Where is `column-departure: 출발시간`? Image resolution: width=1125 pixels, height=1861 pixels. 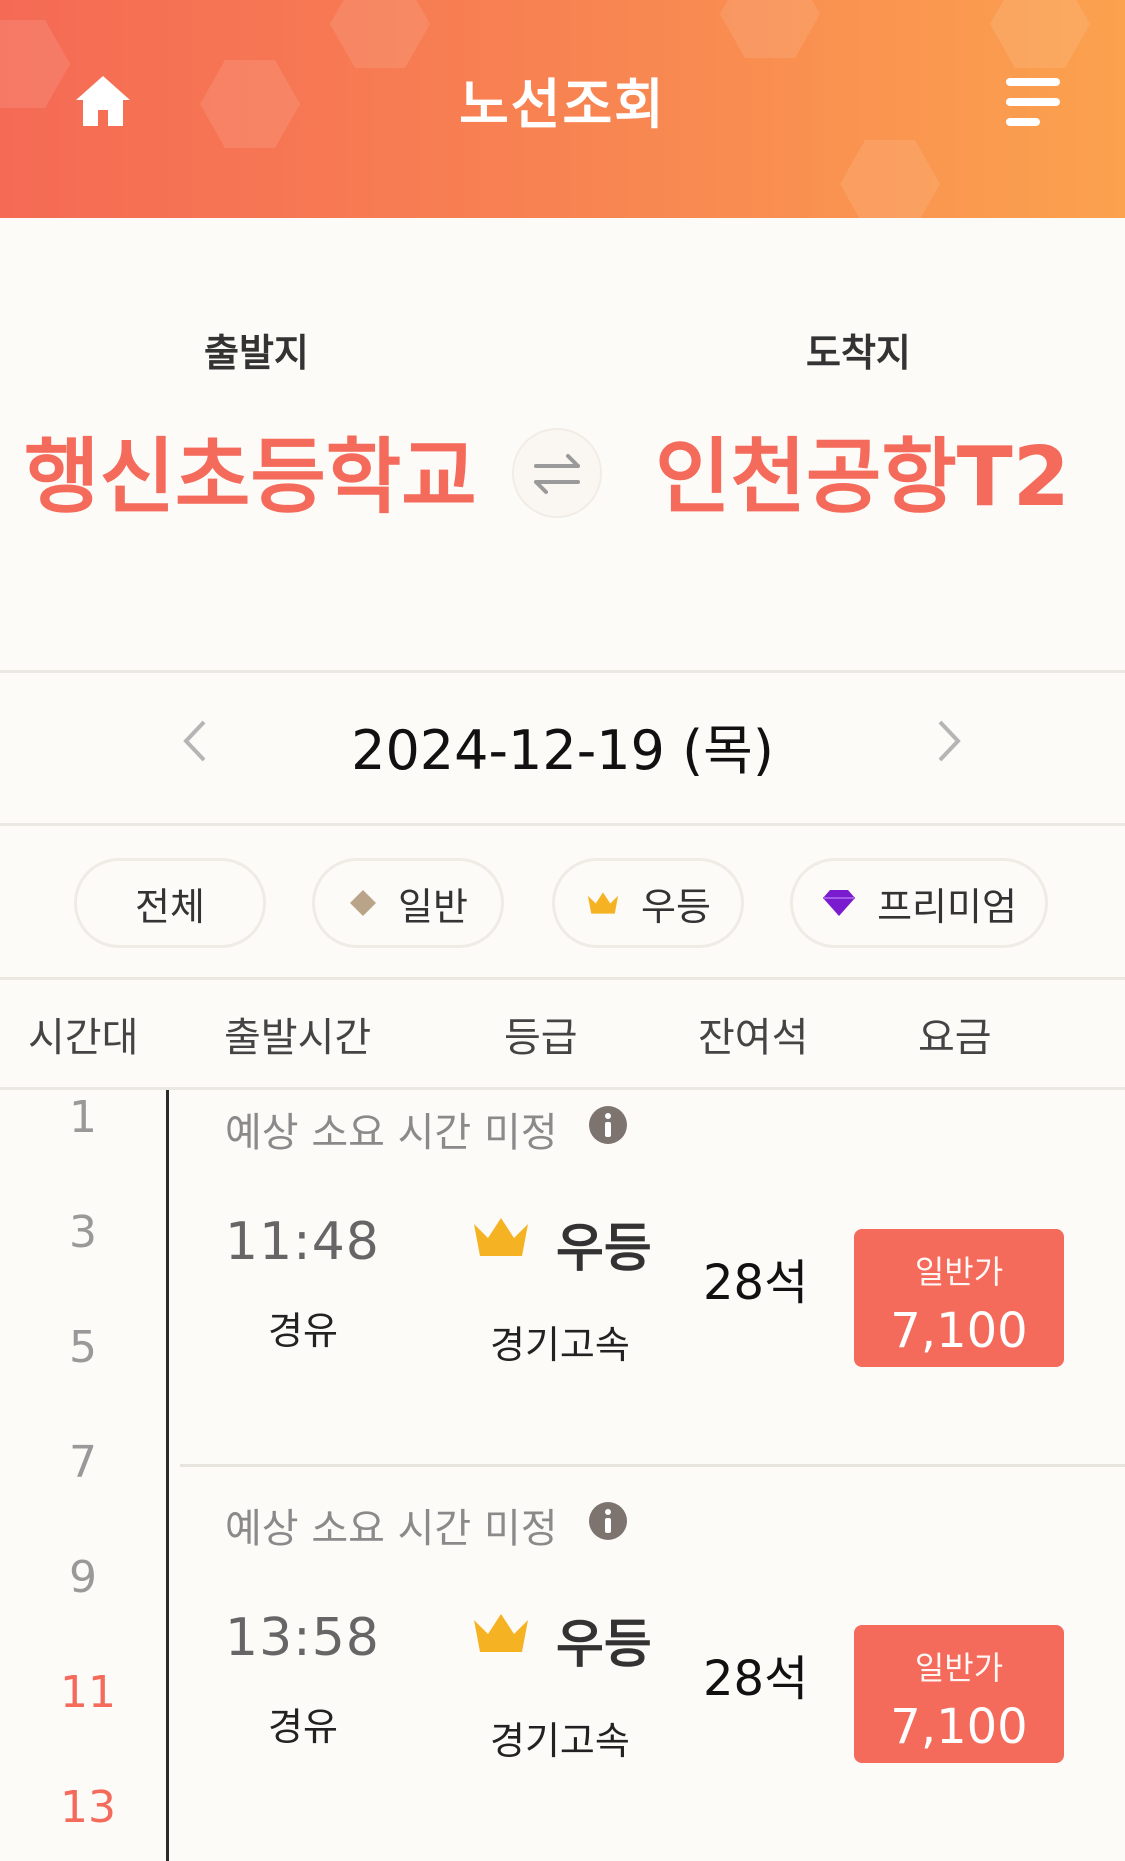
column-departure: 출발시간 is located at coordinates (298, 1038).